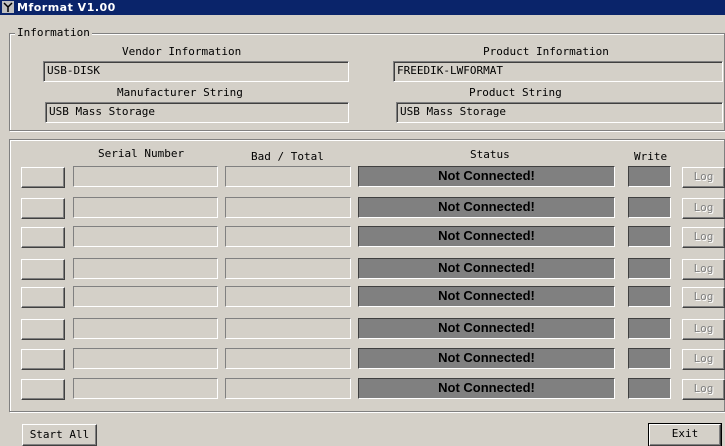 The height and width of the screenshot is (446, 725). Describe the element at coordinates (515, 92) in the screenshot. I see `product-string-label: Product String` at that location.